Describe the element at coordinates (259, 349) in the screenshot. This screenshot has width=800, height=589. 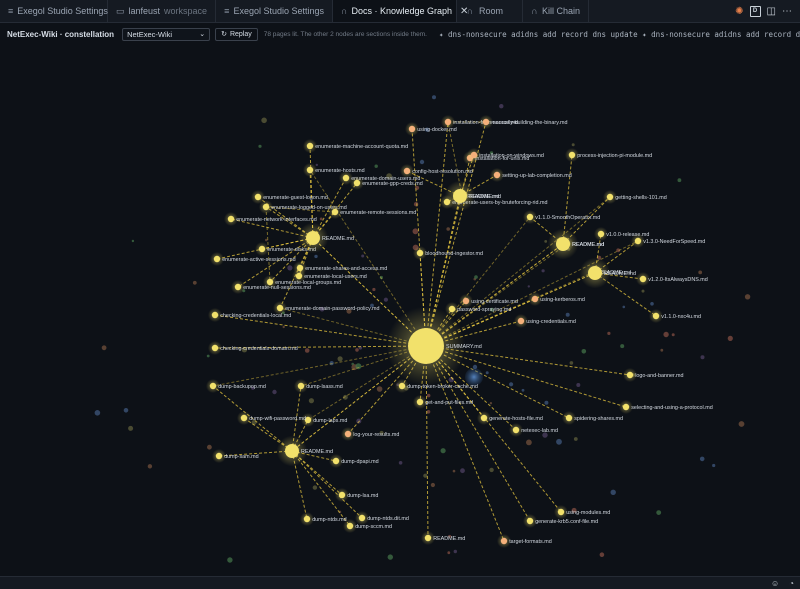
I see `node-label: checking-credentials-domain.md` at that location.